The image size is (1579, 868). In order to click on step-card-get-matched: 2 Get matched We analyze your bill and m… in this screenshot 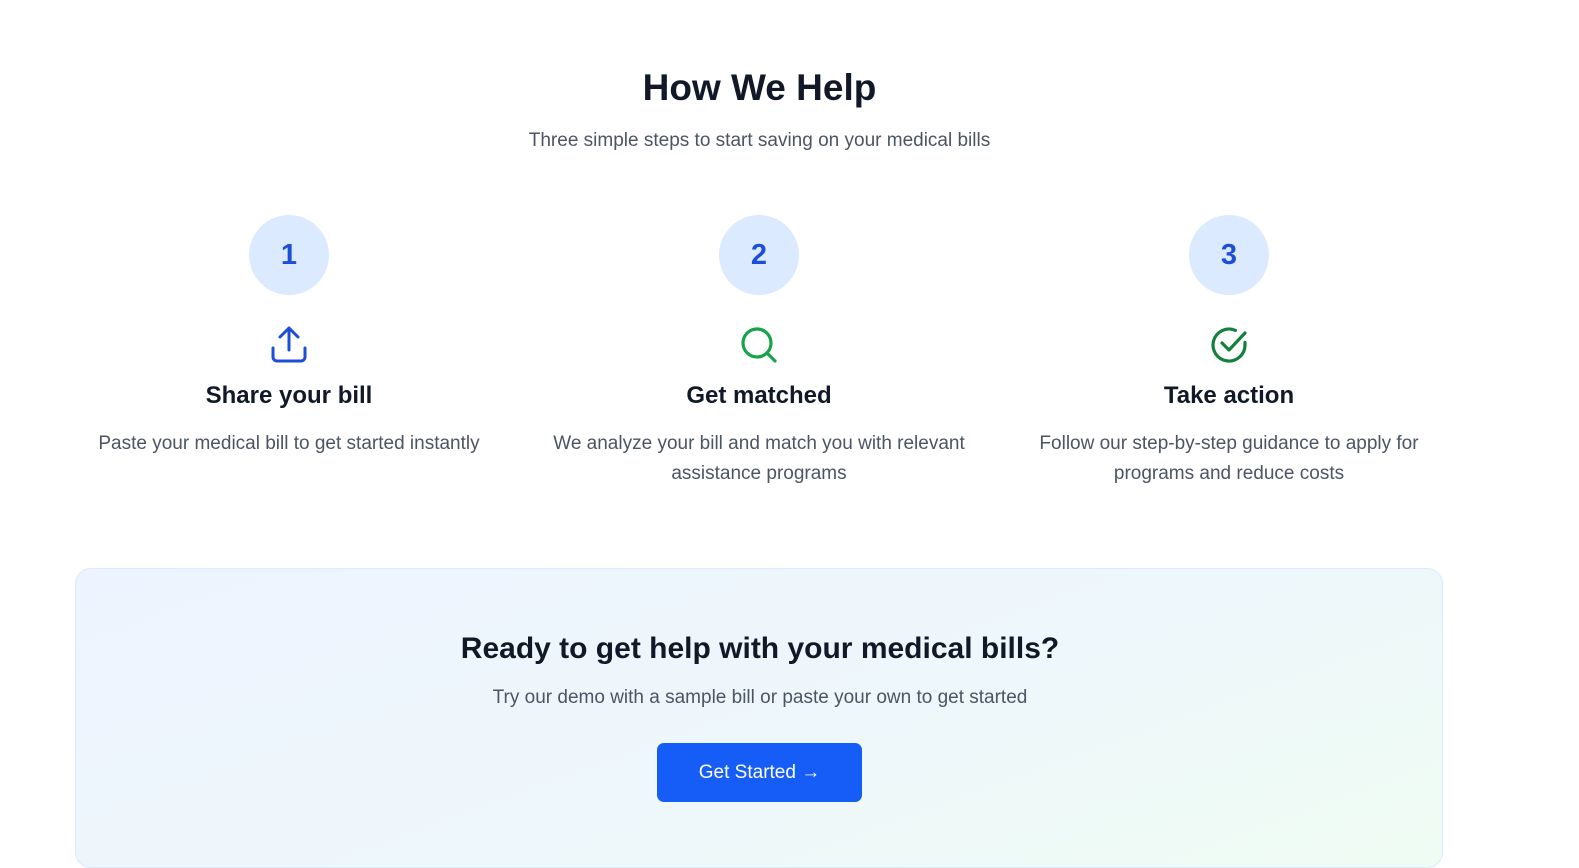, I will do `click(759, 349)`.